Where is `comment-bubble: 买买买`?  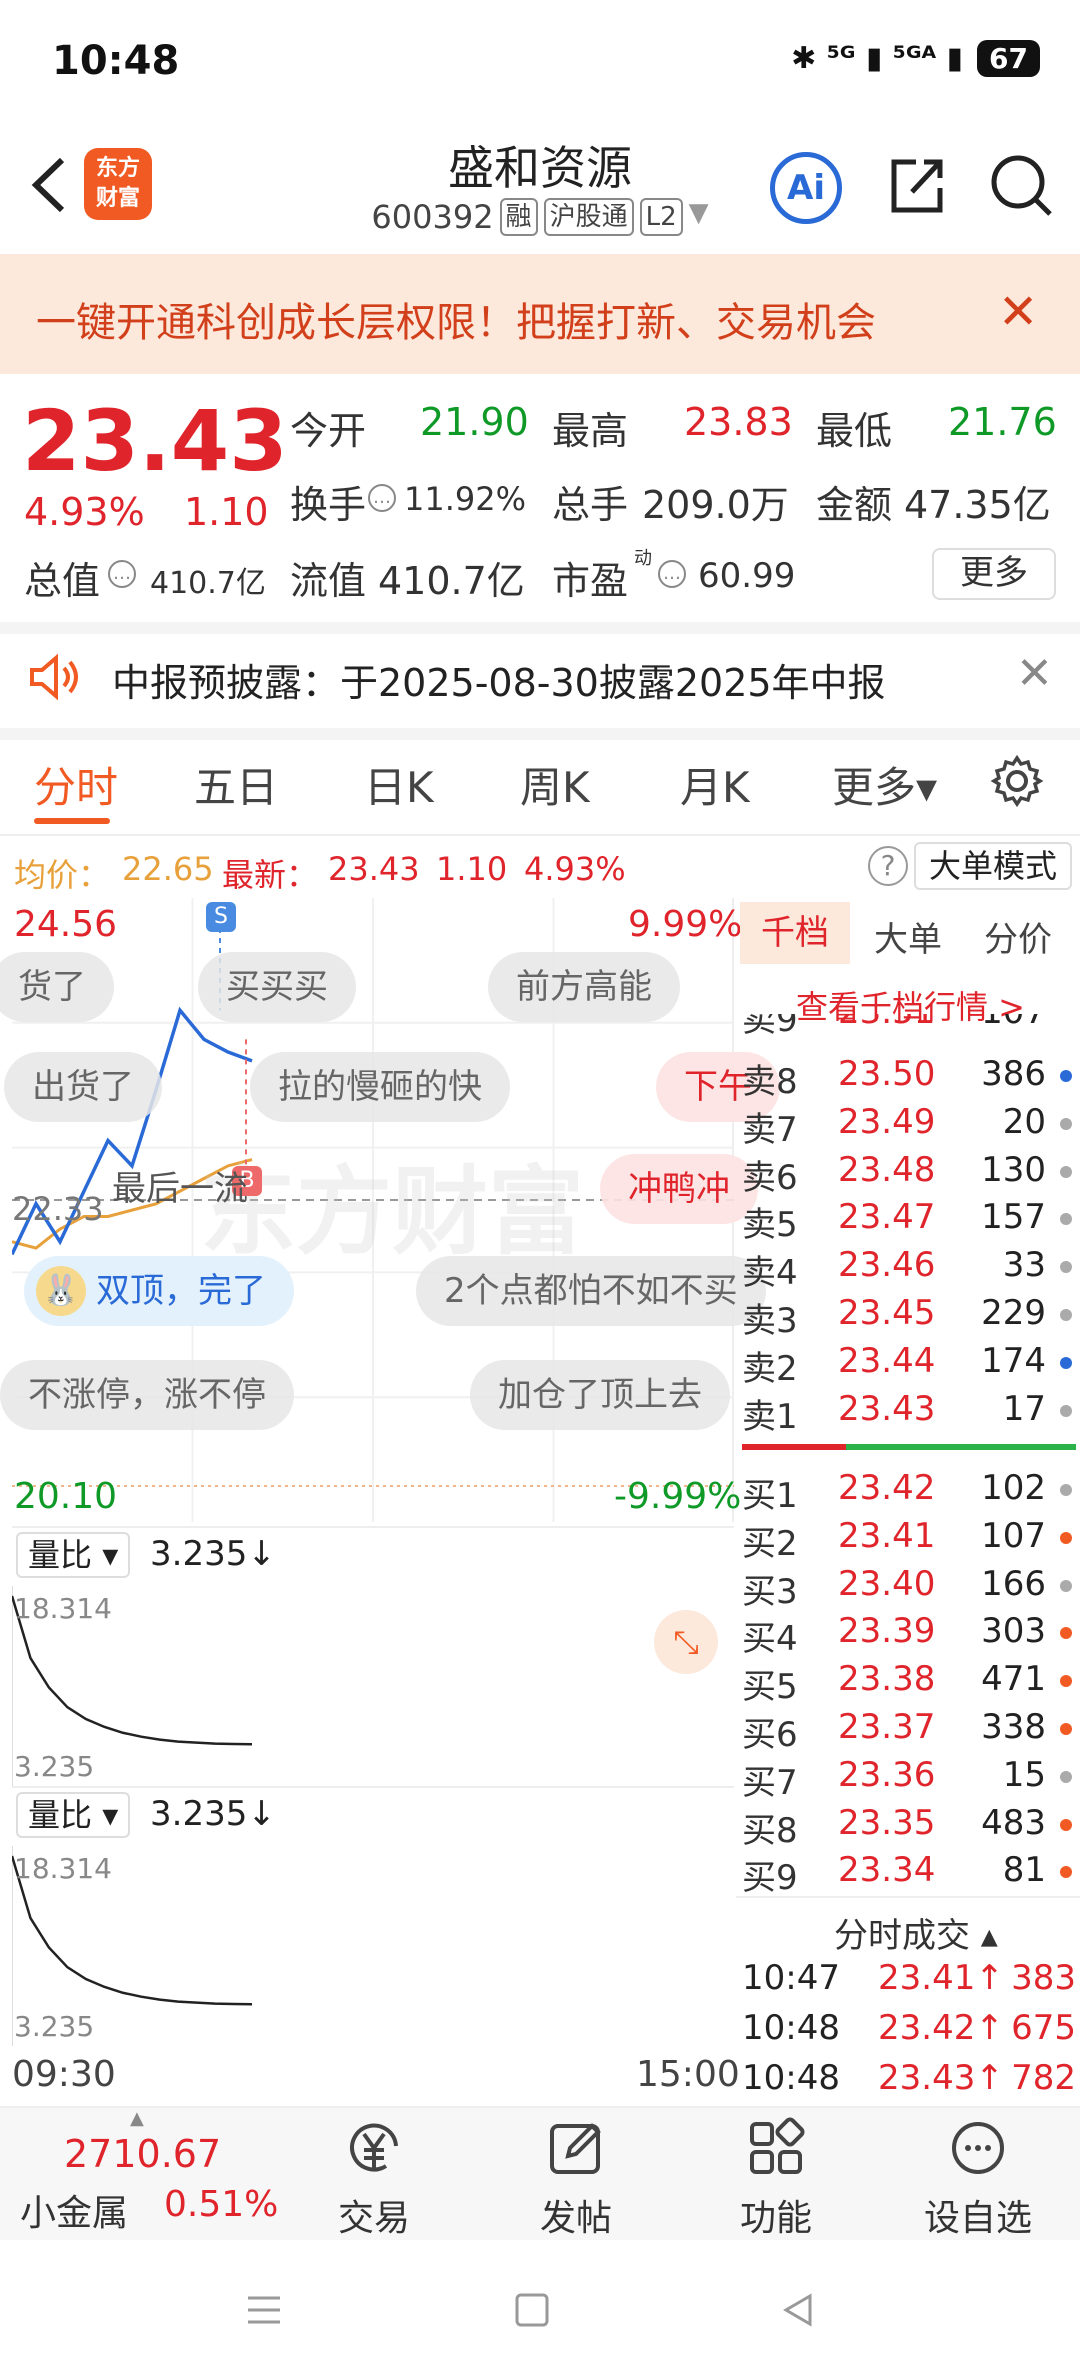 comment-bubble: 买买买 is located at coordinates (277, 987).